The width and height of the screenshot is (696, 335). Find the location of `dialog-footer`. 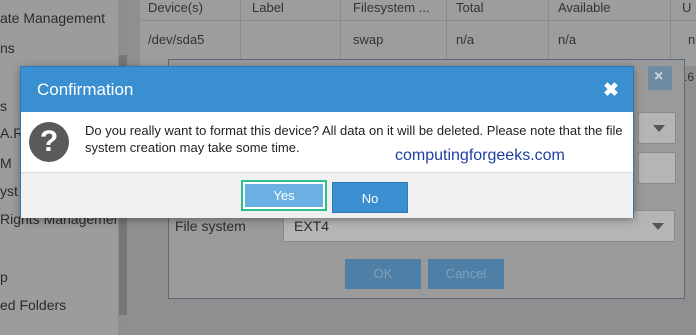

dialog-footer is located at coordinates (327, 195).